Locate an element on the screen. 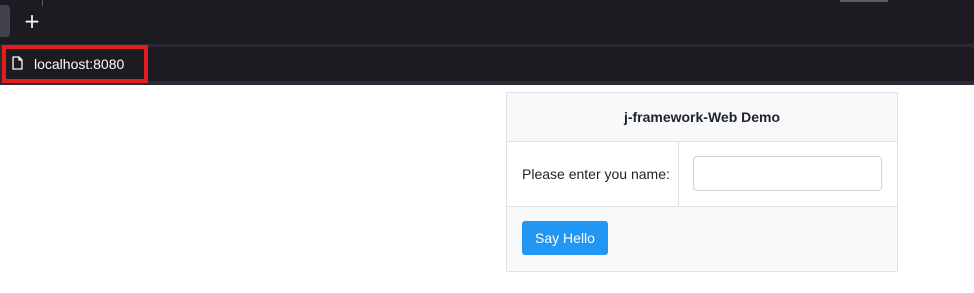 This screenshot has width=974, height=293. url-bar is located at coordinates (490, 64).